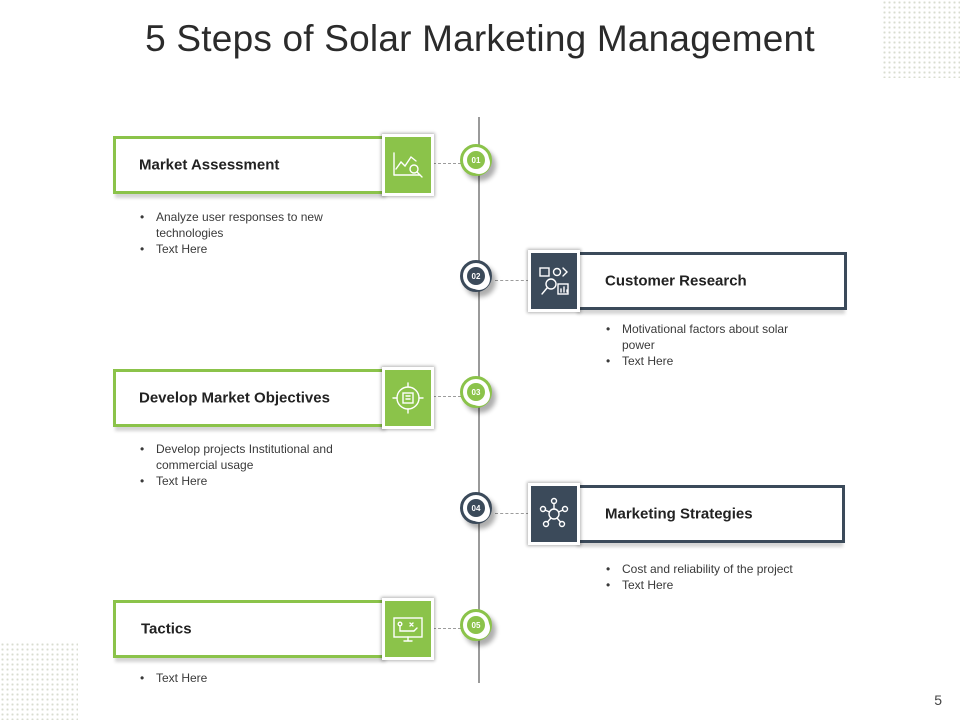 Image resolution: width=960 pixels, height=720 pixels. Describe the element at coordinates (480, 38) in the screenshot. I see `slide-title: 5 Steps of Solar Marketing Management` at that location.